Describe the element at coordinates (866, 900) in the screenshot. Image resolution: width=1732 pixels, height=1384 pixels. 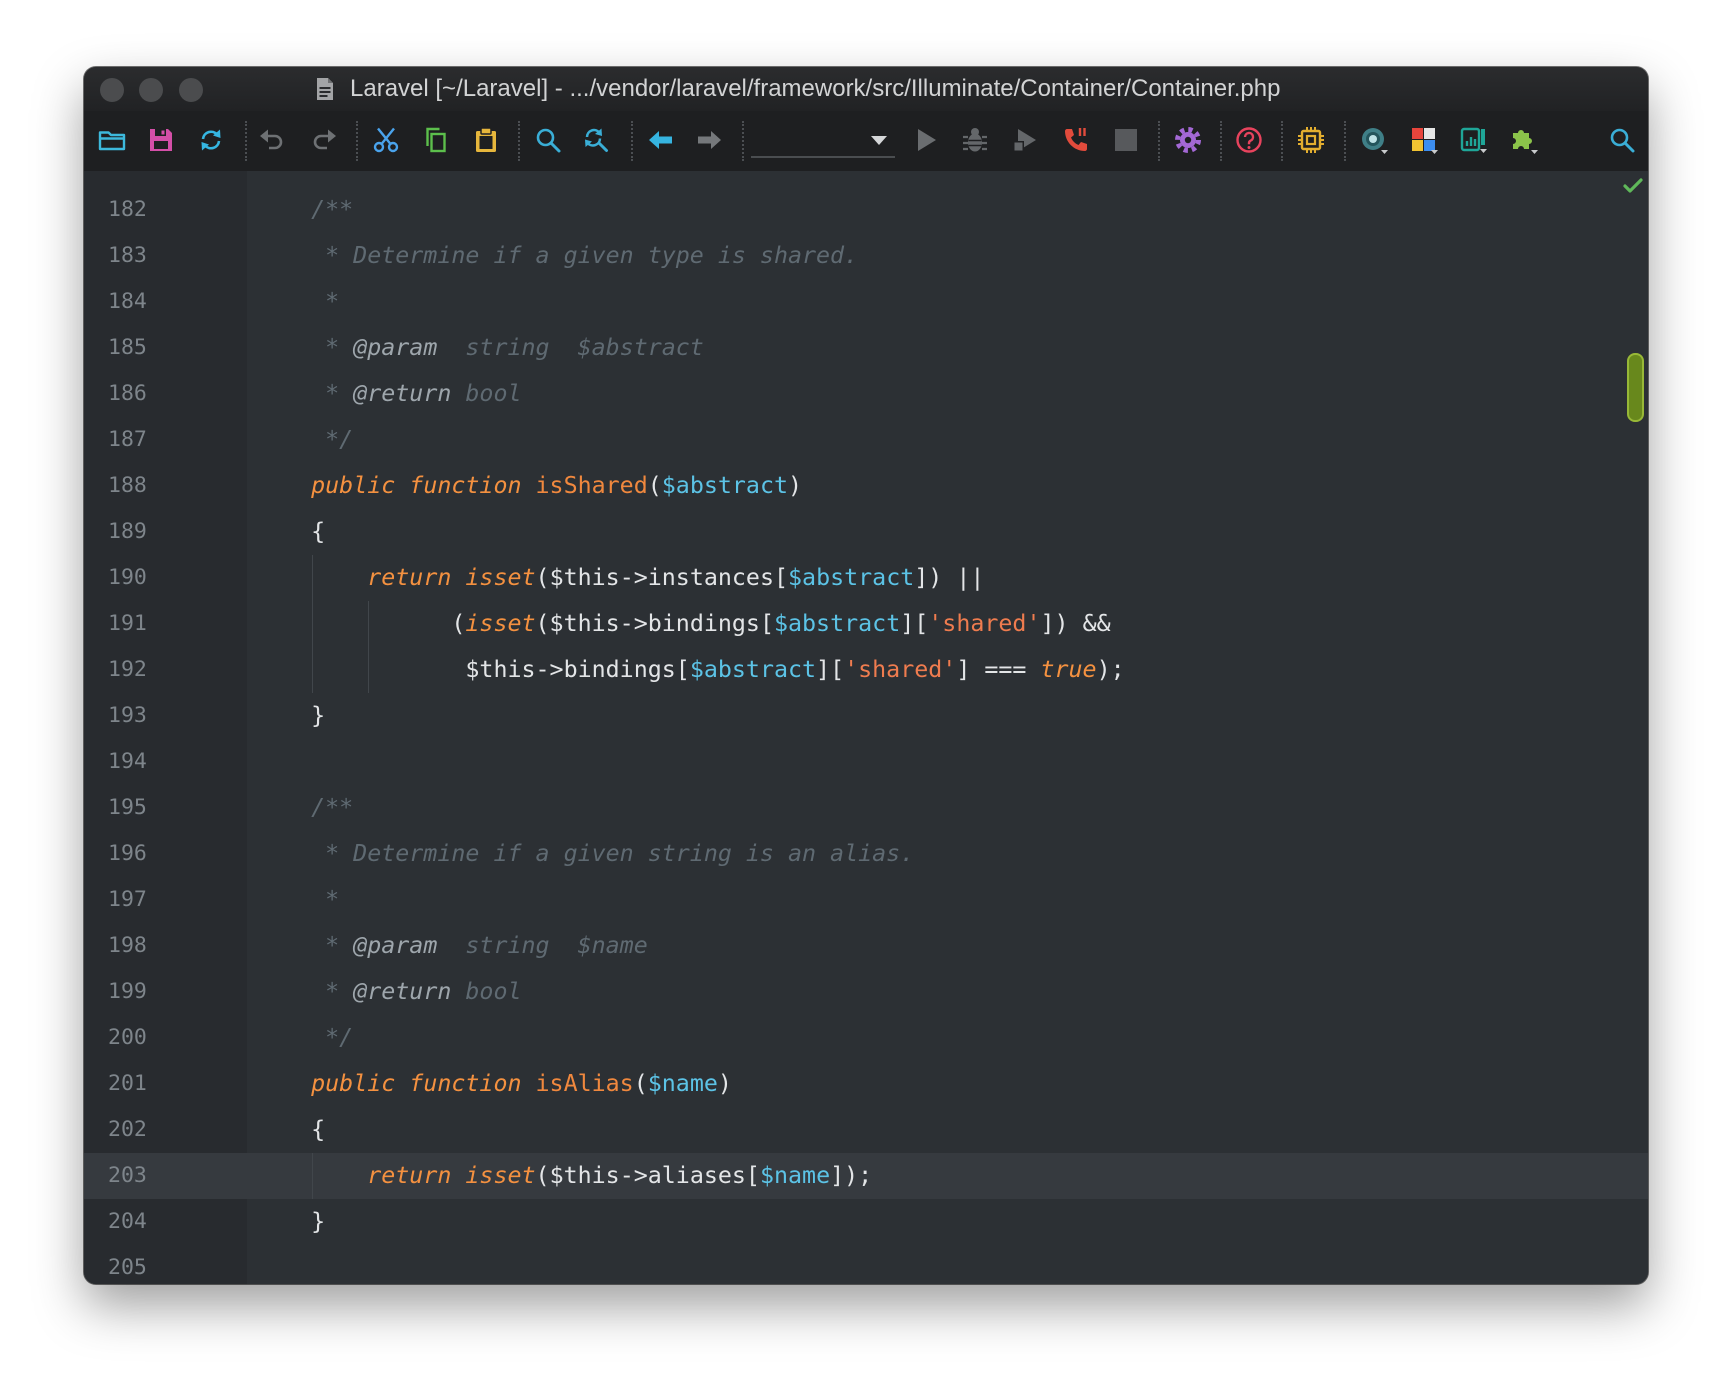
I see `code-line: 197 *` at that location.